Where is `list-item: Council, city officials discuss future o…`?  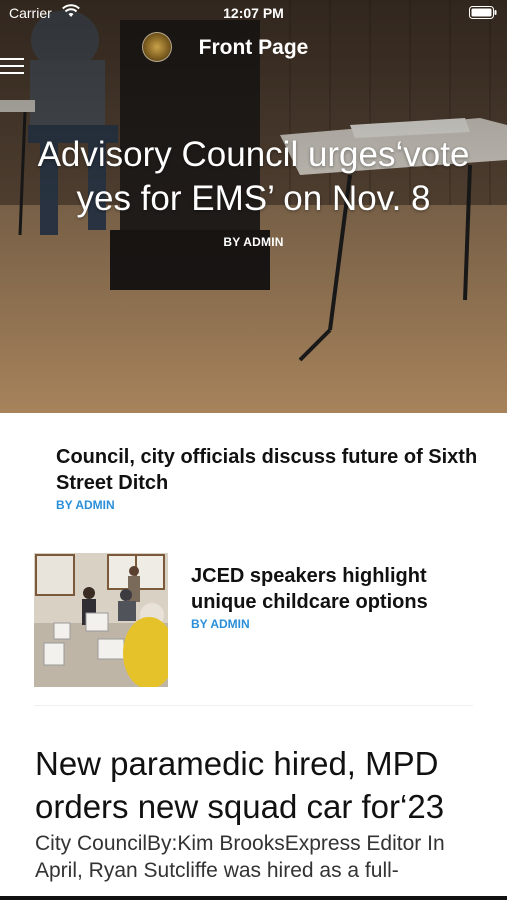
list-item: Council, city officials discuss future o… is located at coordinates (253, 470).